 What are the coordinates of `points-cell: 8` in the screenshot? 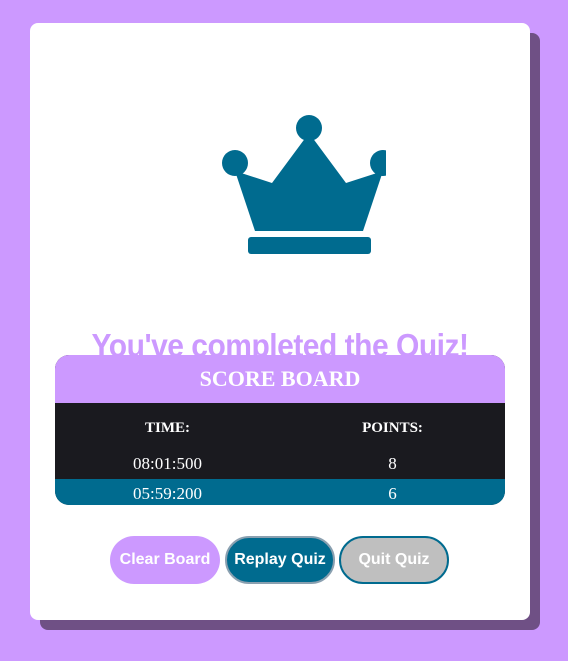 It's located at (392, 463).